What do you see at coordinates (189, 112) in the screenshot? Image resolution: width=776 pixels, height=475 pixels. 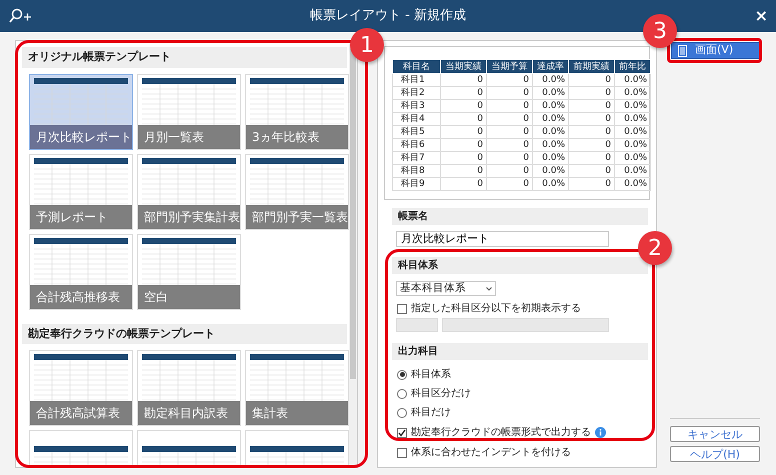 I see `template-tile: 月別一覧表` at bounding box center [189, 112].